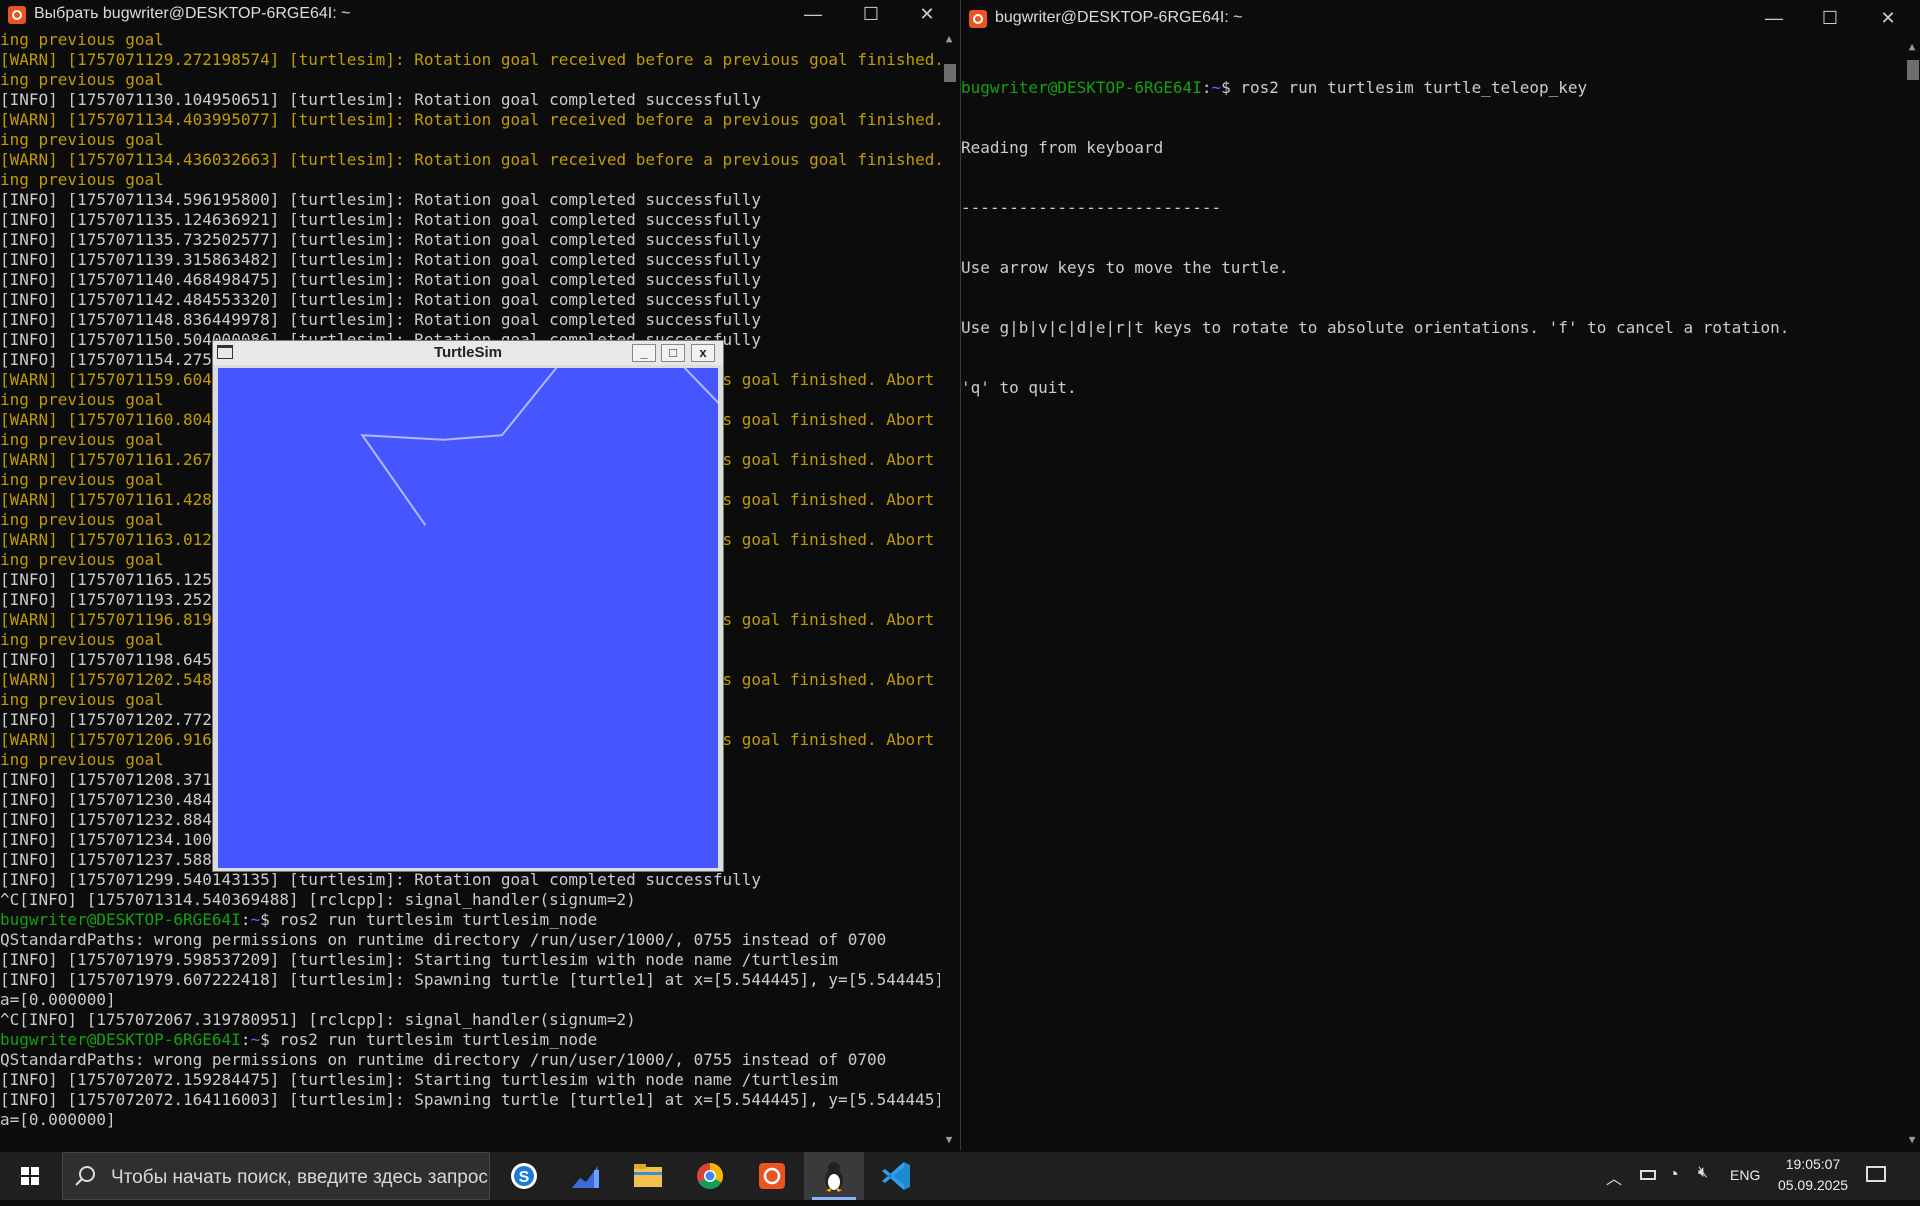  What do you see at coordinates (1673, 1174) in the screenshot?
I see `network-icon: ◔` at bounding box center [1673, 1174].